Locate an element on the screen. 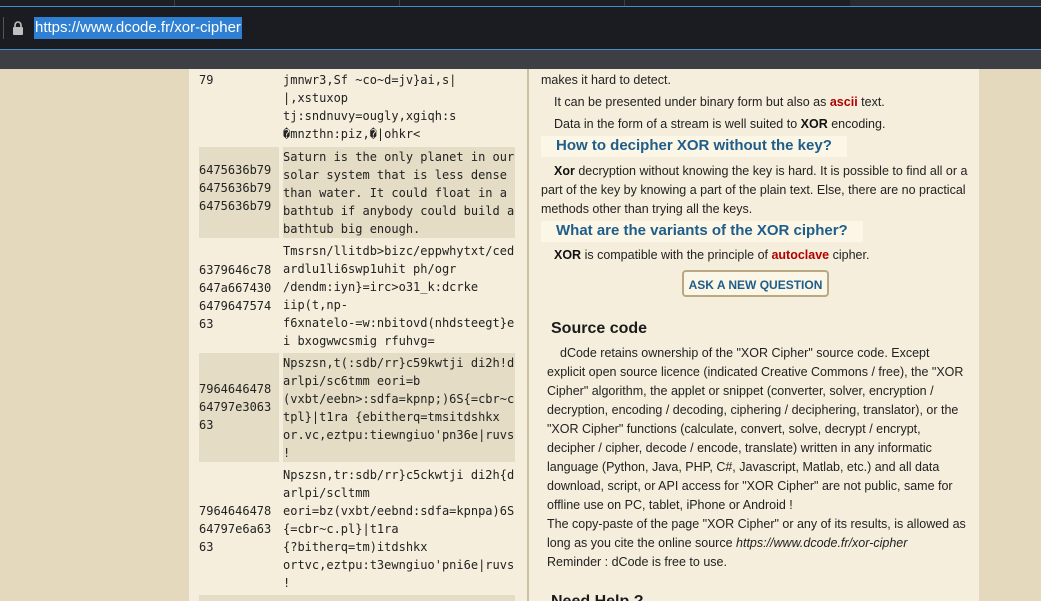 The width and height of the screenshot is (1041, 601). lock-icon is located at coordinates (18, 28).